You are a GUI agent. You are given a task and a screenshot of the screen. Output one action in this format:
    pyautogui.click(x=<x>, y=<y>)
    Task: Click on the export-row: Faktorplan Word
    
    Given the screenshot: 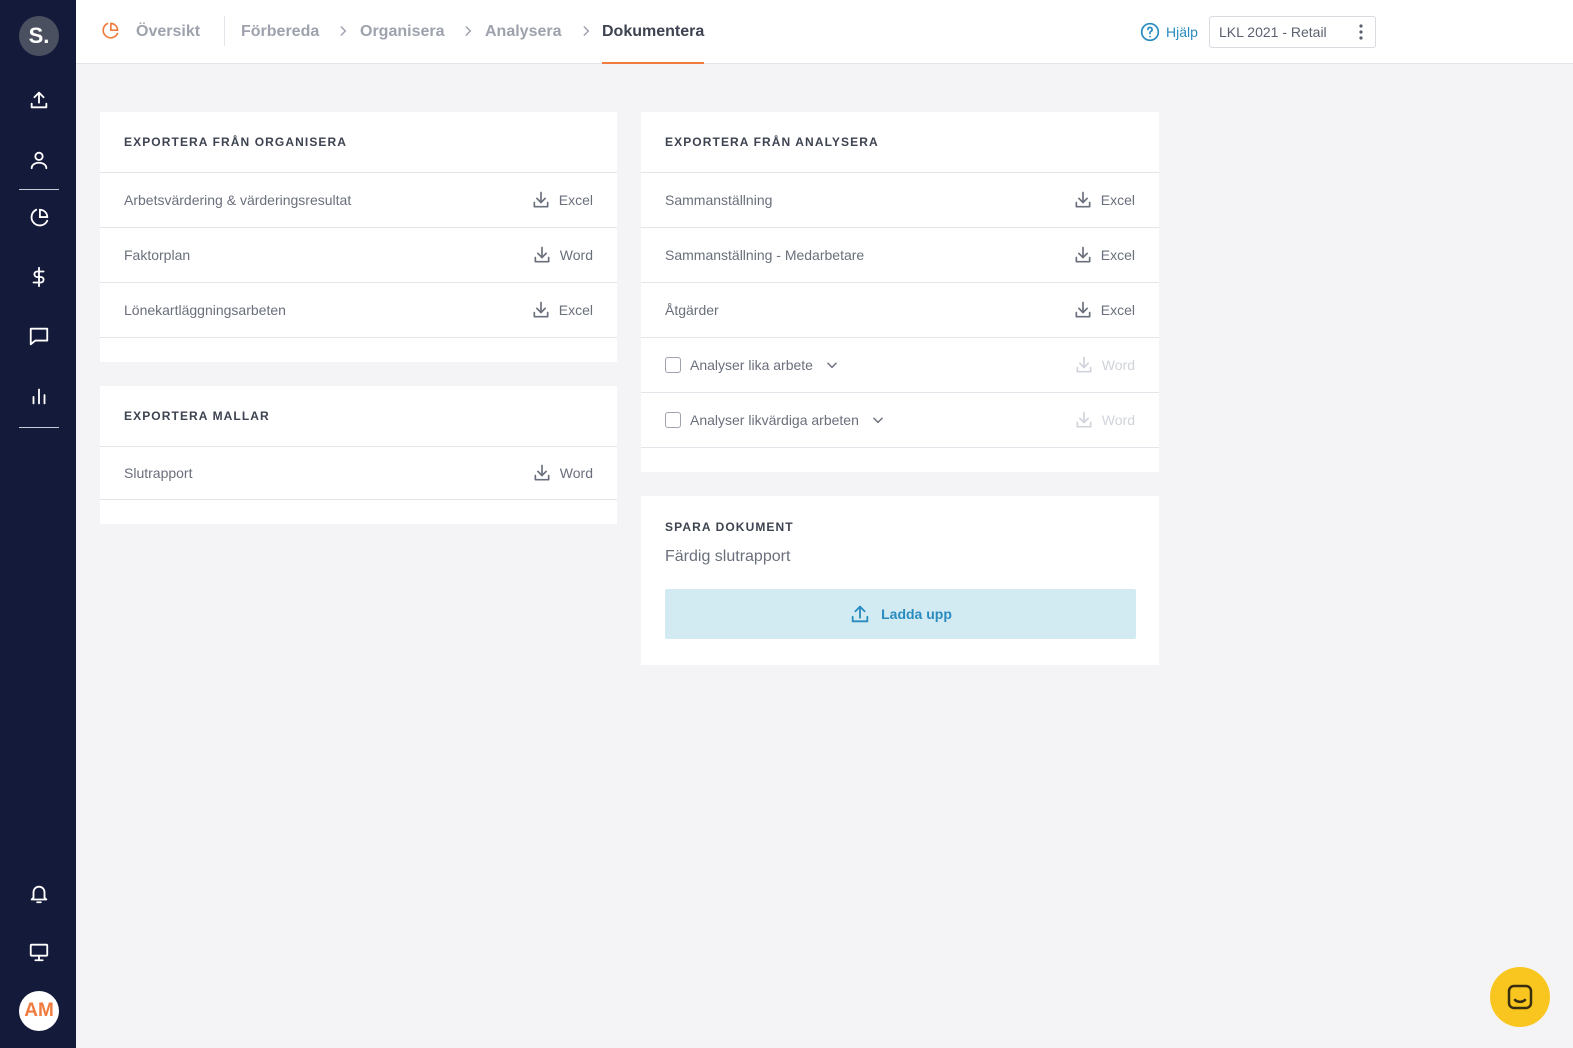 What is the action you would take?
    pyautogui.click(x=358, y=255)
    